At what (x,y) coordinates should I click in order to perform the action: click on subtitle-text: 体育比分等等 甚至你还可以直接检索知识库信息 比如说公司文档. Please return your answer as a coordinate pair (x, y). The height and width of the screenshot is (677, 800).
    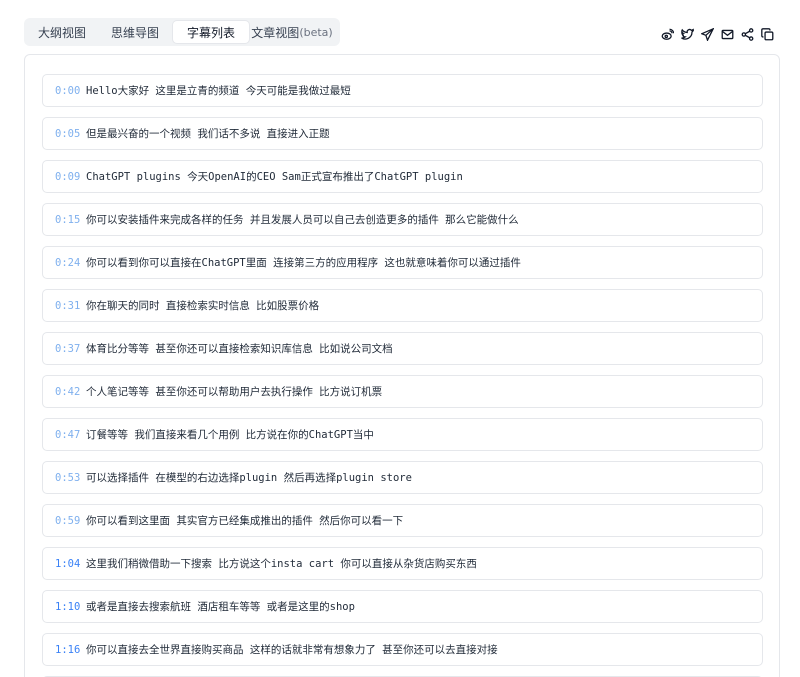
    Looking at the image, I should click on (239, 349).